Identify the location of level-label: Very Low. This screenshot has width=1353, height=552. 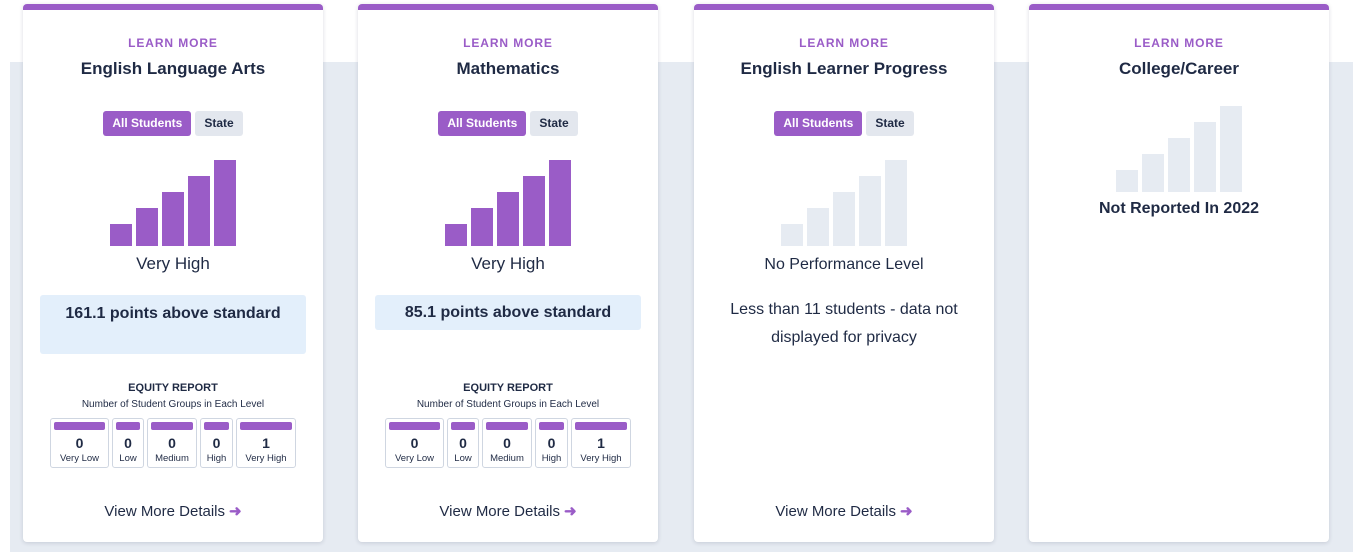
(79, 458).